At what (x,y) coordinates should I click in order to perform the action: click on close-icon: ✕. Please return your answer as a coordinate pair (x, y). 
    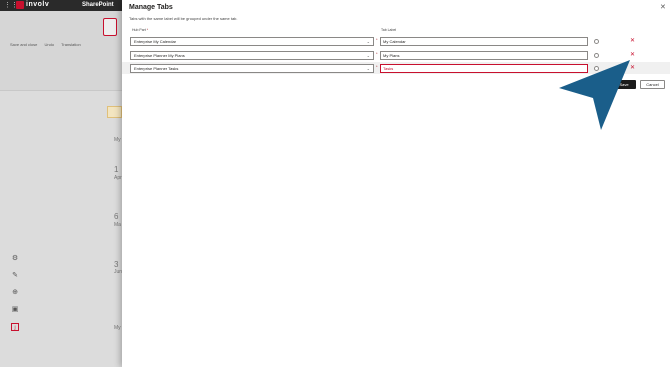
    Looking at the image, I should click on (663, 7).